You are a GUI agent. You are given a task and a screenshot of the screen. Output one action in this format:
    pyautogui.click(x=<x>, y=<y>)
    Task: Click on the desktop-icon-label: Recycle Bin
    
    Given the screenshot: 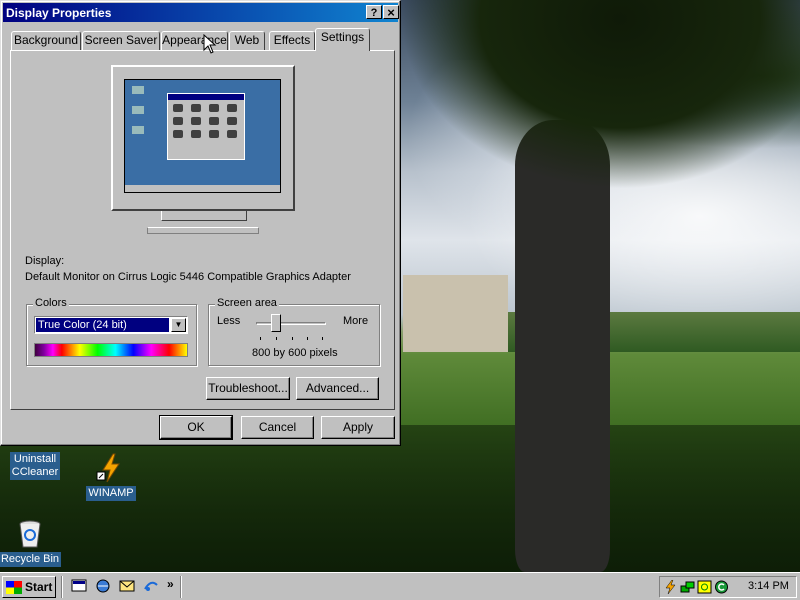 What is the action you would take?
    pyautogui.click(x=31, y=559)
    